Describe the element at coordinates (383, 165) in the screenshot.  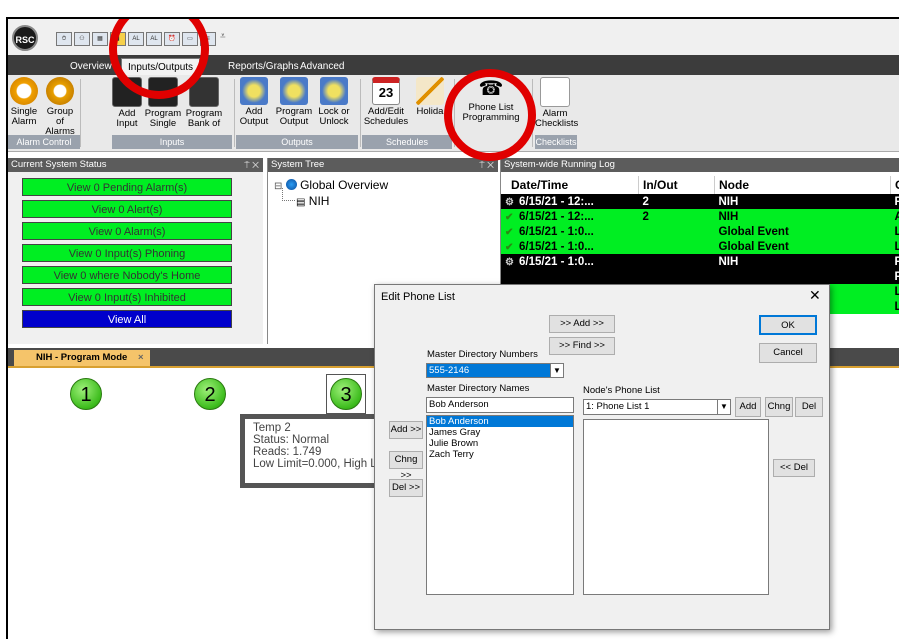
I see `system-tree-header: System Tree ⍑ ✕` at that location.